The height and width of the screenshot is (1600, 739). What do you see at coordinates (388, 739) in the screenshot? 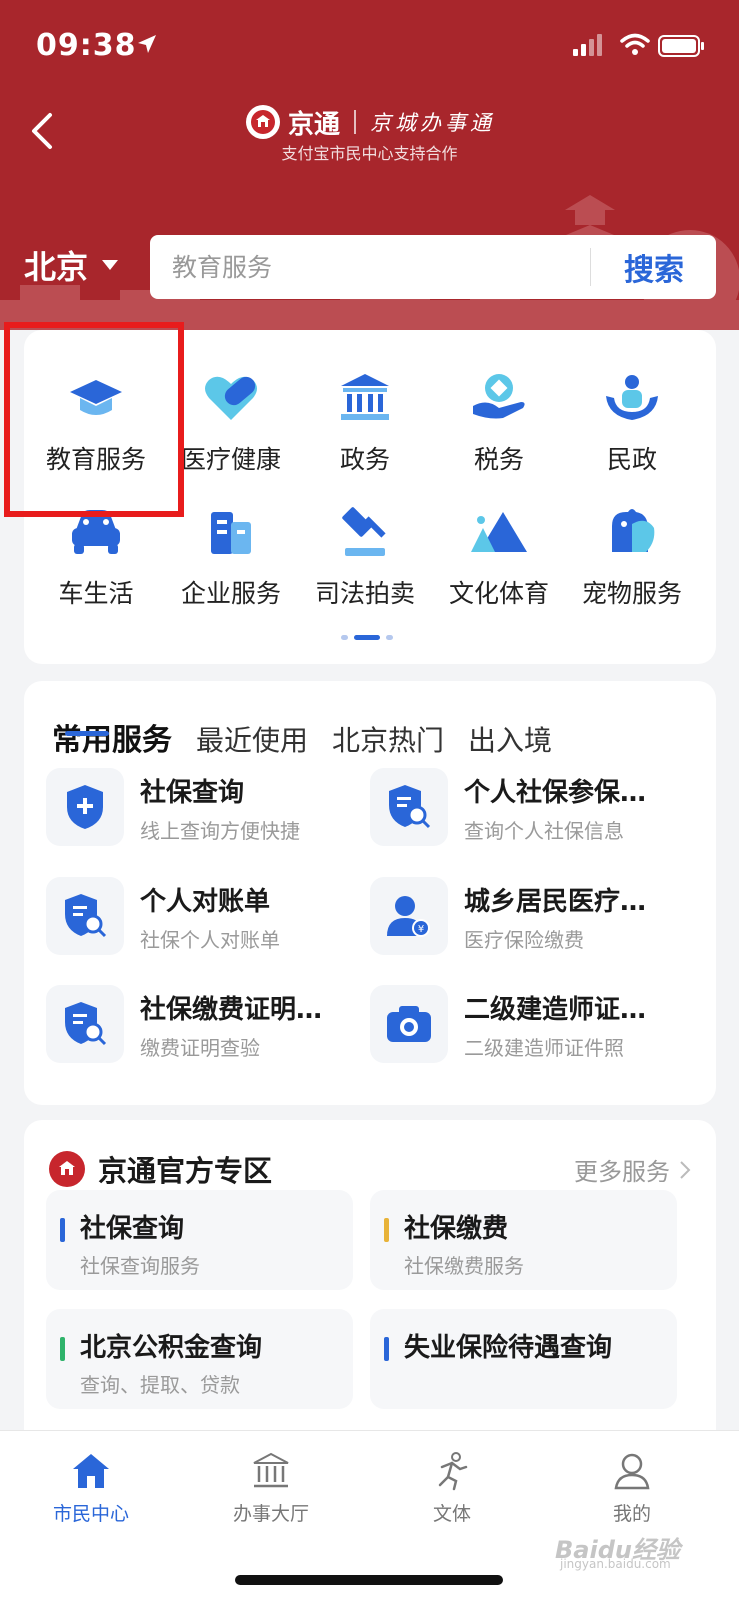
I see `tab-beijing-hot: 北京热门` at bounding box center [388, 739].